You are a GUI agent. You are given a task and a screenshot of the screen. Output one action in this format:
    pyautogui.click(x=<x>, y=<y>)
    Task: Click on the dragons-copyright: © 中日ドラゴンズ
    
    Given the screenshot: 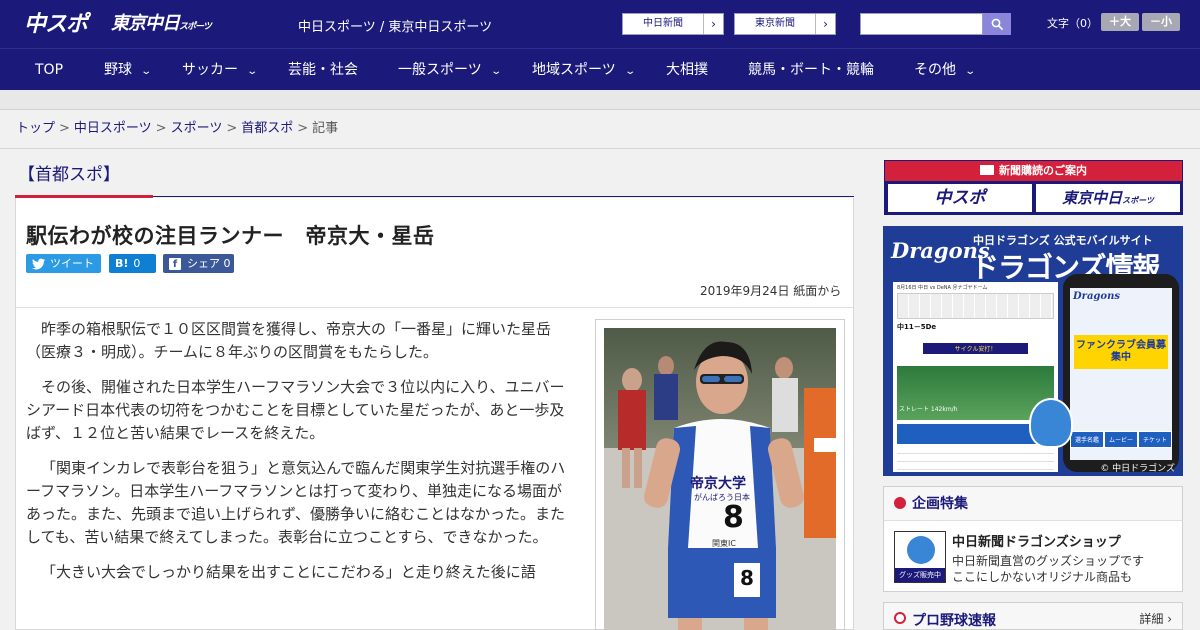 What is the action you would take?
    pyautogui.click(x=1137, y=469)
    